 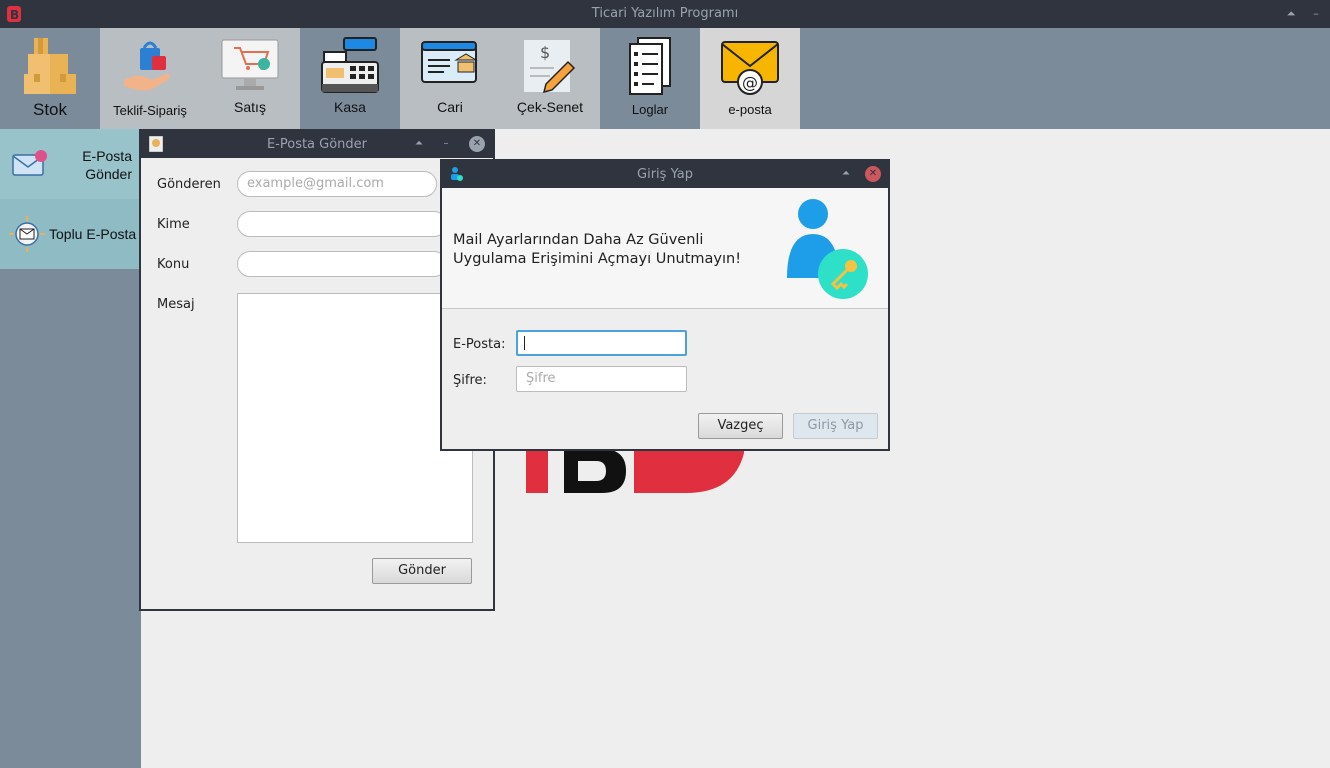 I want to click on bank-document-icon, so click(x=449, y=62).